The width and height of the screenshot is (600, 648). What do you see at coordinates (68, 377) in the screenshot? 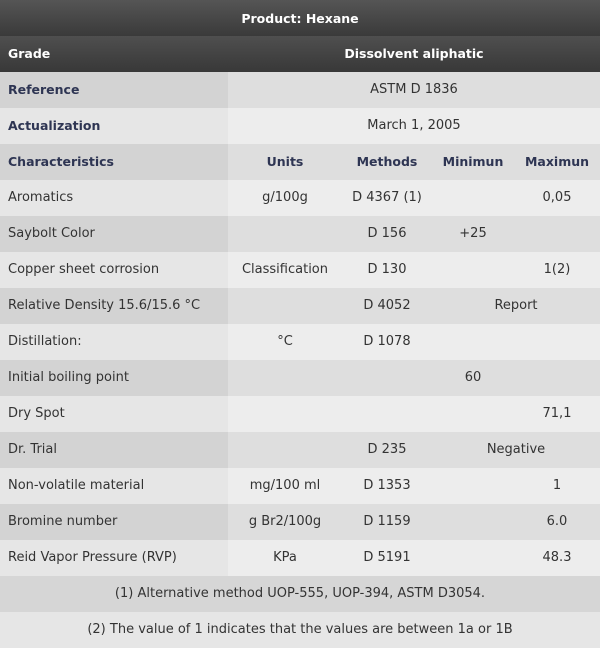
I see `row-characteristic: Initial boiling point` at bounding box center [68, 377].